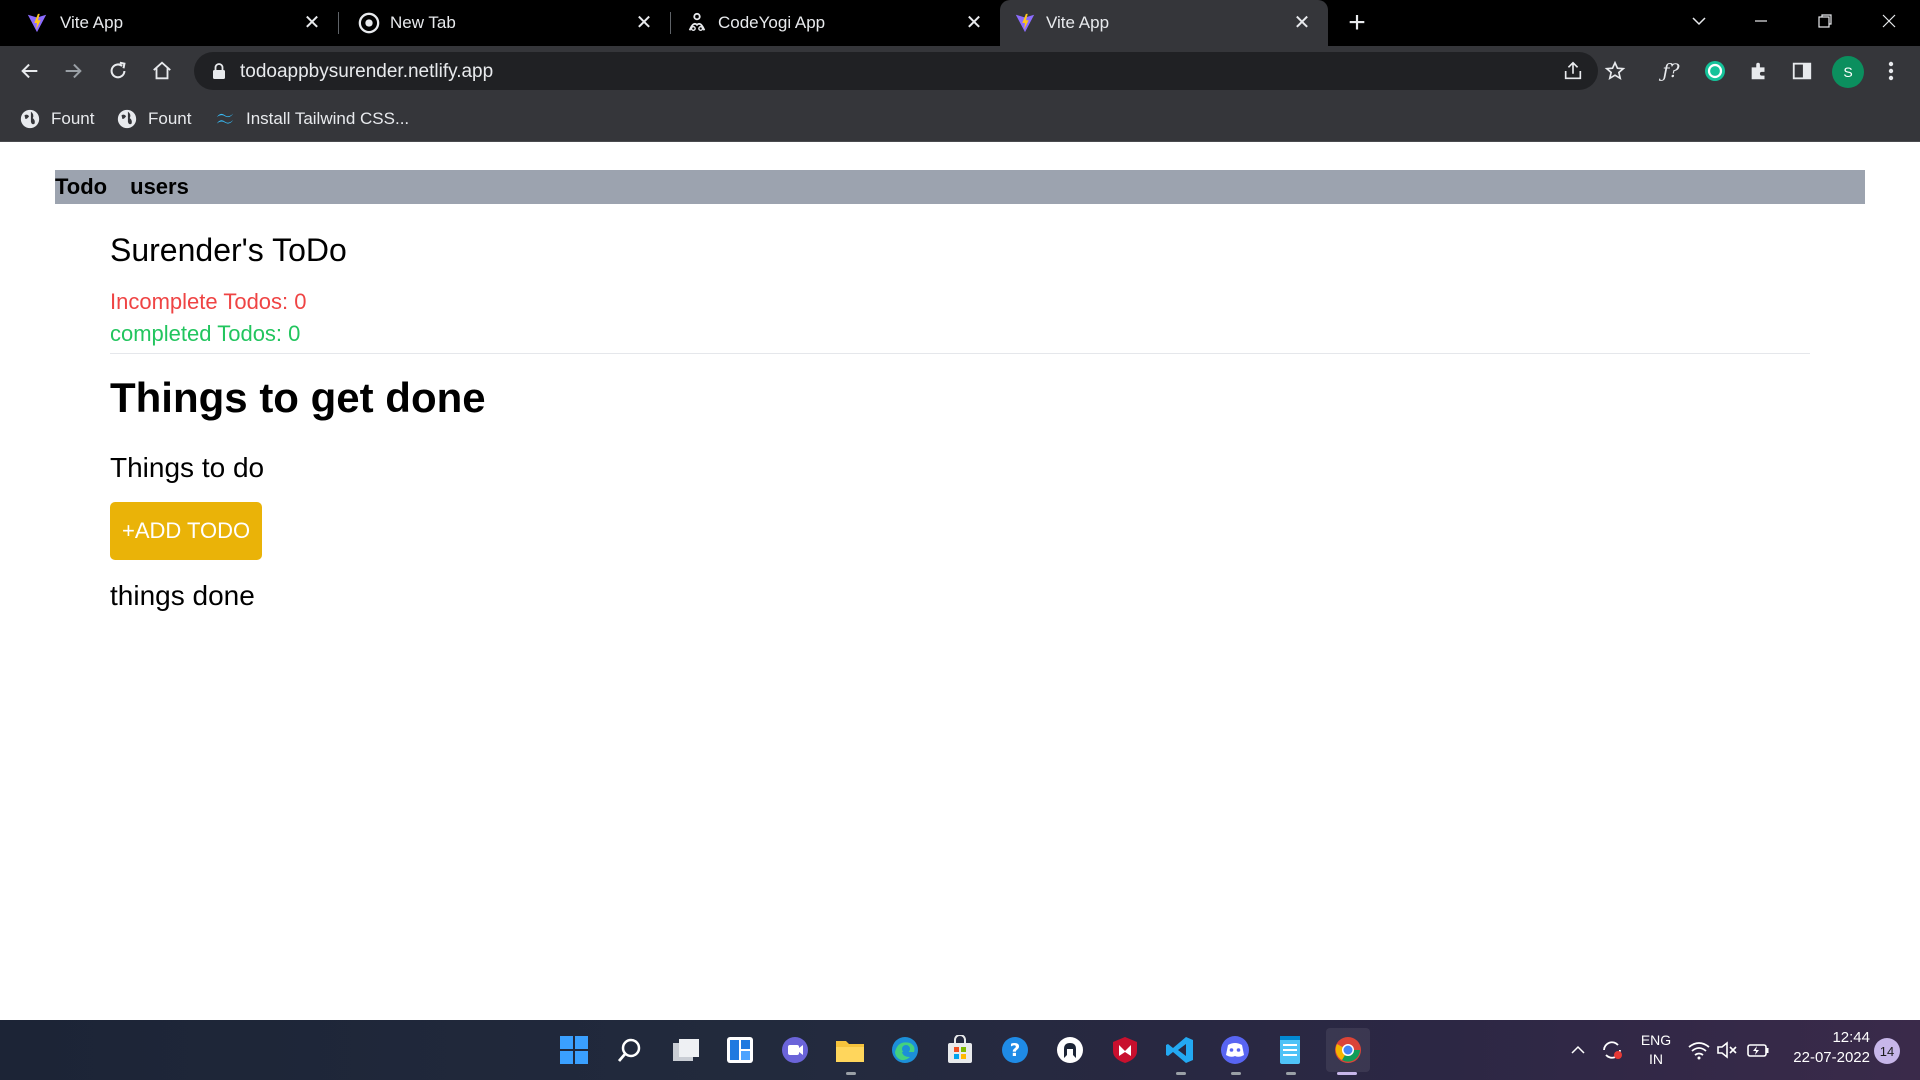  I want to click on top-nav: Todo users, so click(960, 187).